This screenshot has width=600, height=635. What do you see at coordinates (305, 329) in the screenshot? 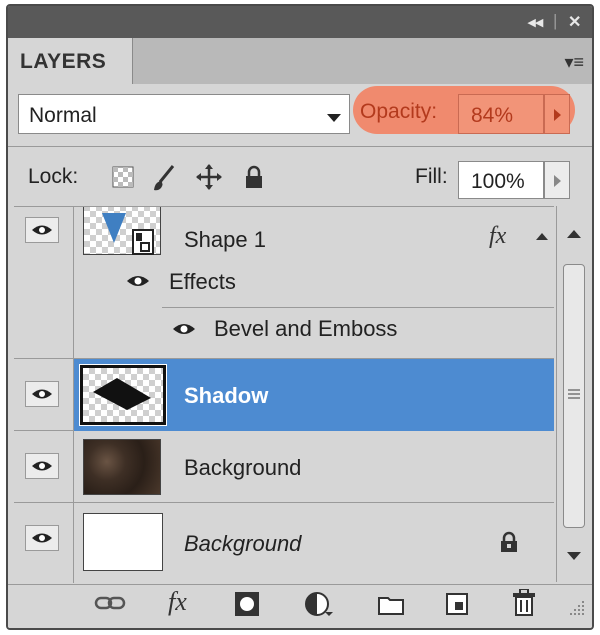
I see `effect-item-bevel: Bevel and Emboss` at bounding box center [305, 329].